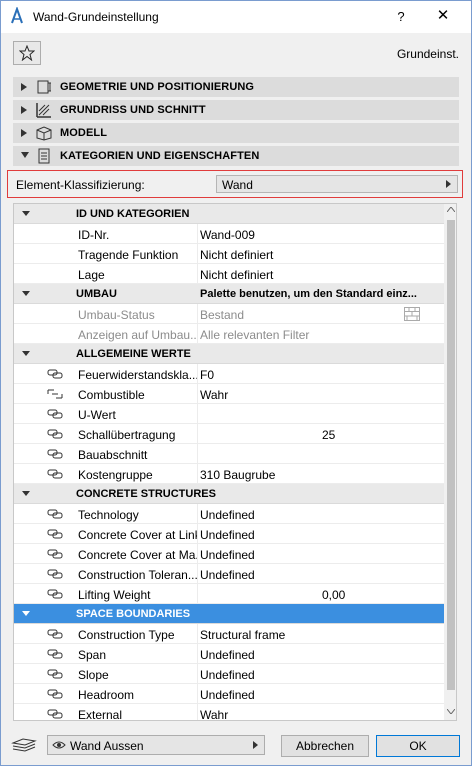 This screenshot has height=766, width=472. Describe the element at coordinates (114, 595) in the screenshot. I see `property-name: Lifting Weight` at that location.